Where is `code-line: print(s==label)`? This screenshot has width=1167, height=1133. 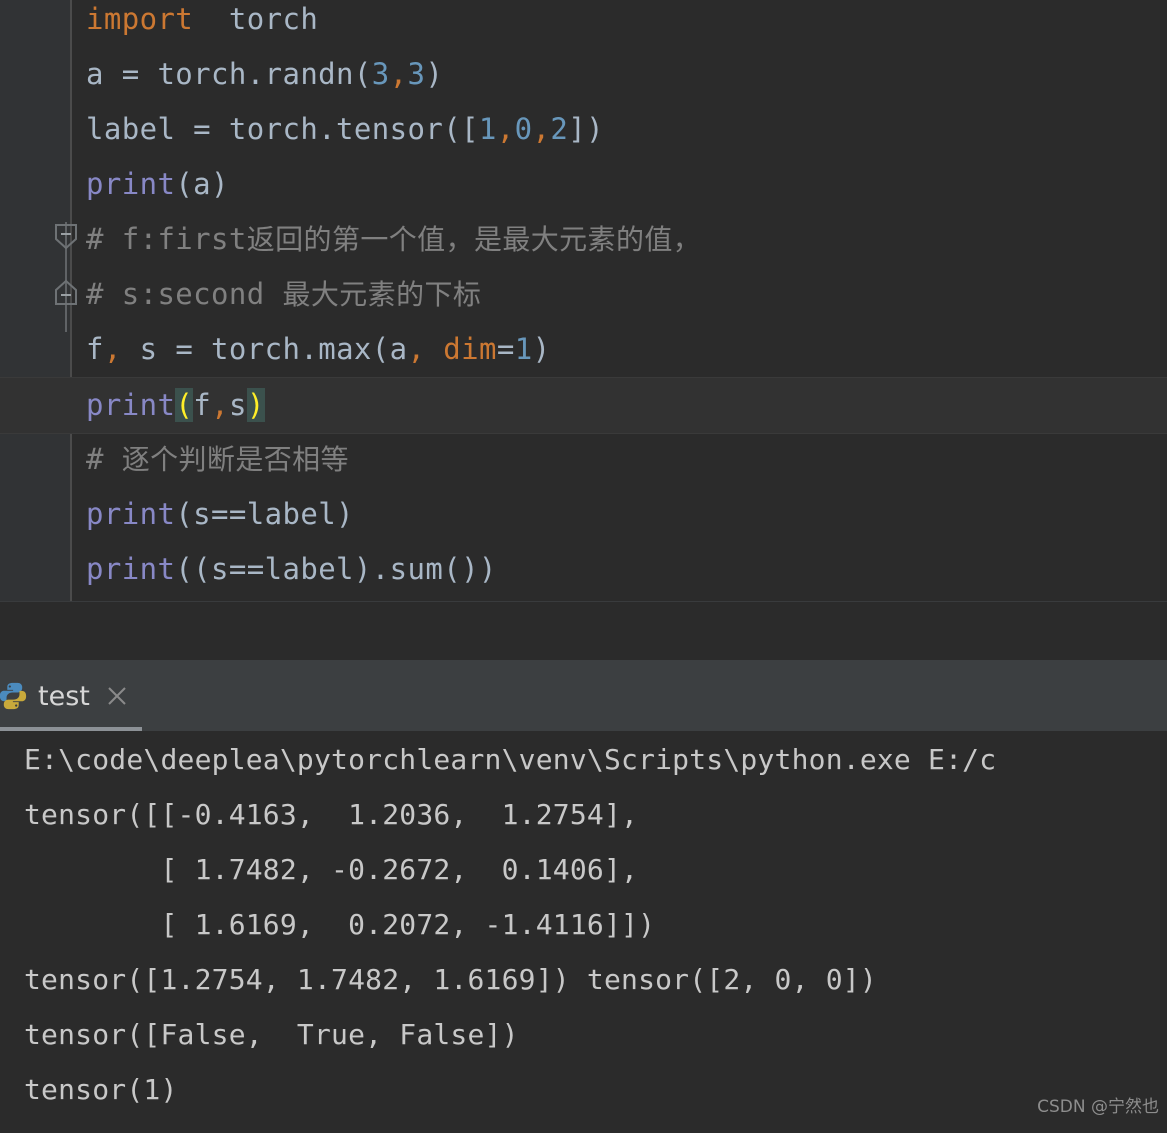
code-line: print(s==label) is located at coordinates (583, 514).